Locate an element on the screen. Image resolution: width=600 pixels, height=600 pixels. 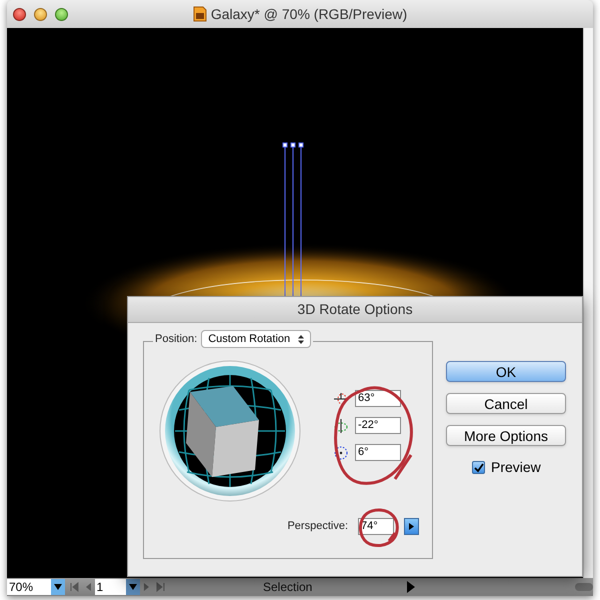
y-axis-rotation-icon is located at coordinates (341, 426).